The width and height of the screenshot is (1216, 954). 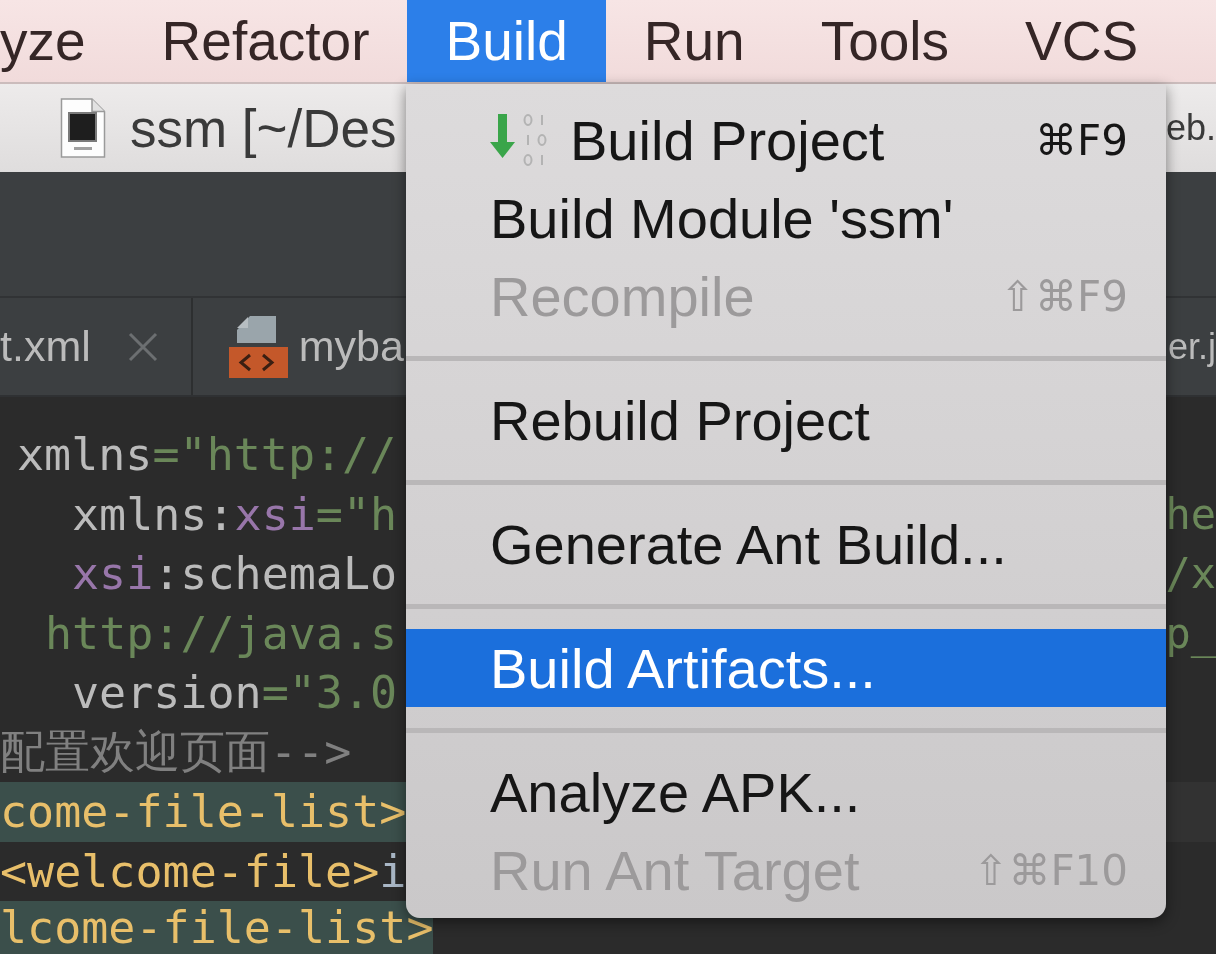 What do you see at coordinates (1063, 296) in the screenshot?
I see `keyboard-shortcut: ⇧⌘F9` at bounding box center [1063, 296].